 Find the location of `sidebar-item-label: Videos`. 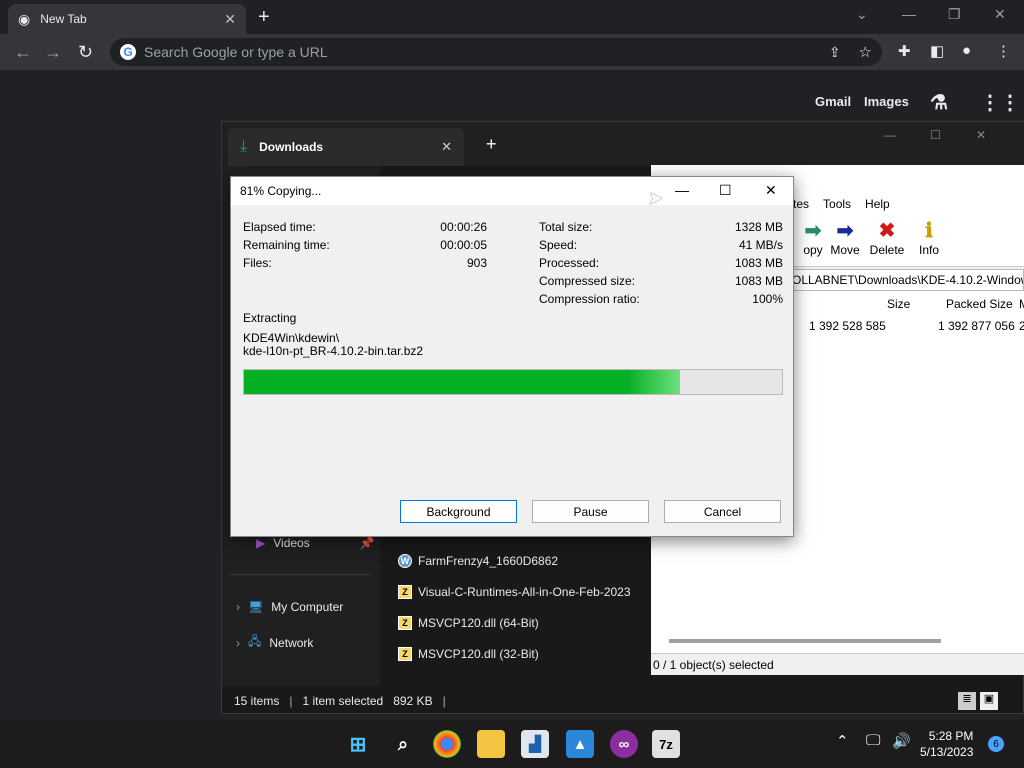

sidebar-item-label: Videos is located at coordinates (291, 543).